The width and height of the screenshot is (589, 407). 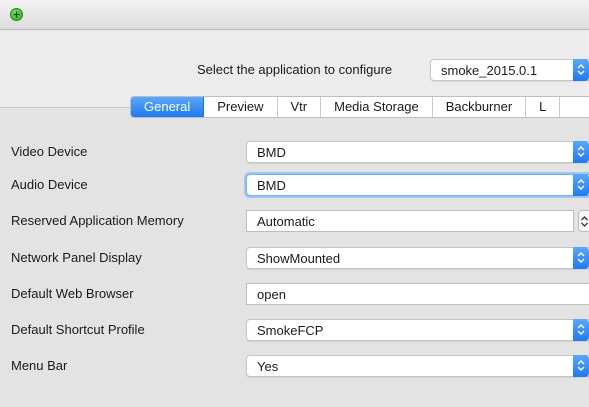 I want to click on video-device-select: BMD, so click(x=417, y=152).